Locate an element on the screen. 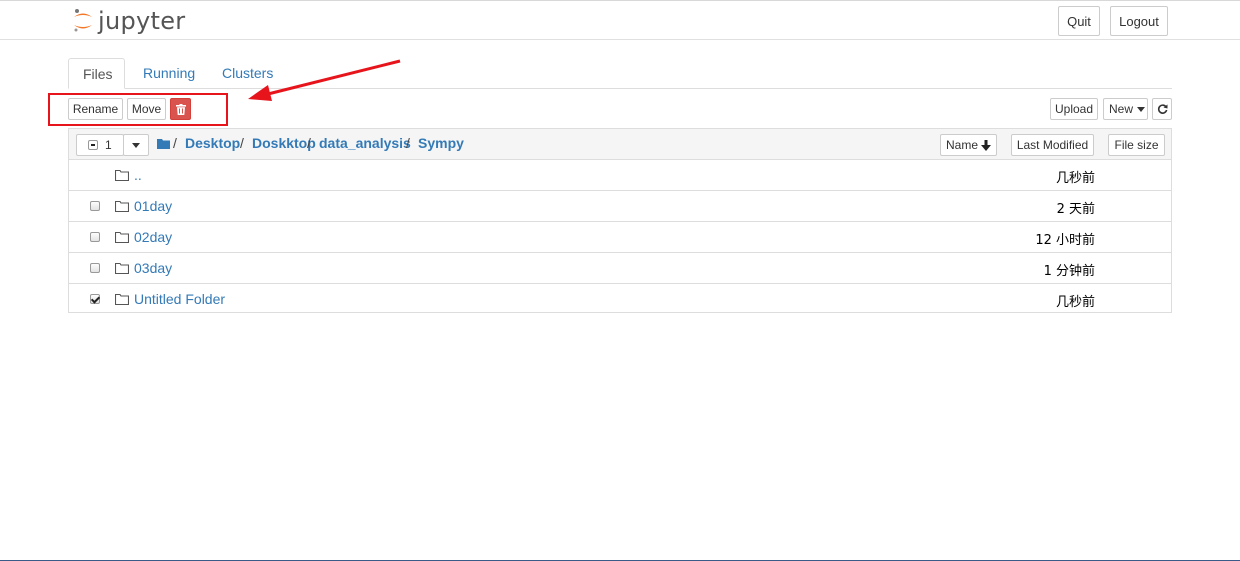 The width and height of the screenshot is (1240, 561). jupyter-logo: jupyter is located at coordinates (128, 21).